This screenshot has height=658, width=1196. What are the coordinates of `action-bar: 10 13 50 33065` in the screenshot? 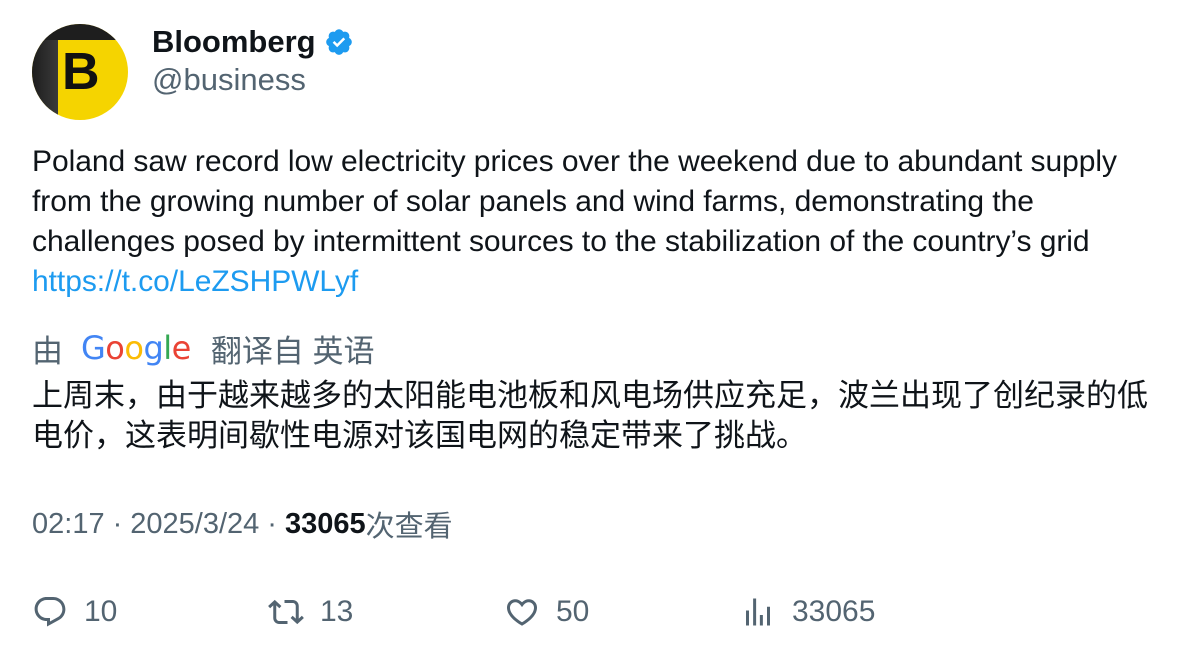 It's located at (598, 612).